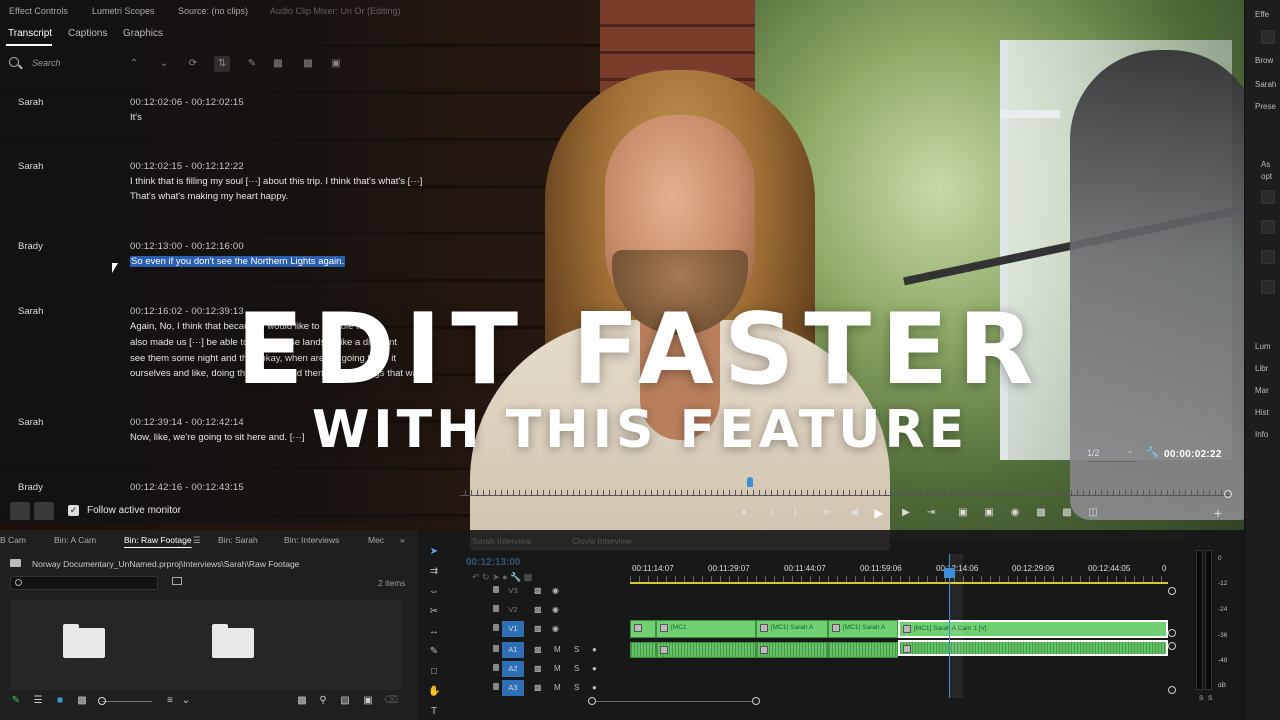 The width and height of the screenshot is (1280, 720). What do you see at coordinates (899, 583) in the screenshot?
I see `work-area-bar` at bounding box center [899, 583].